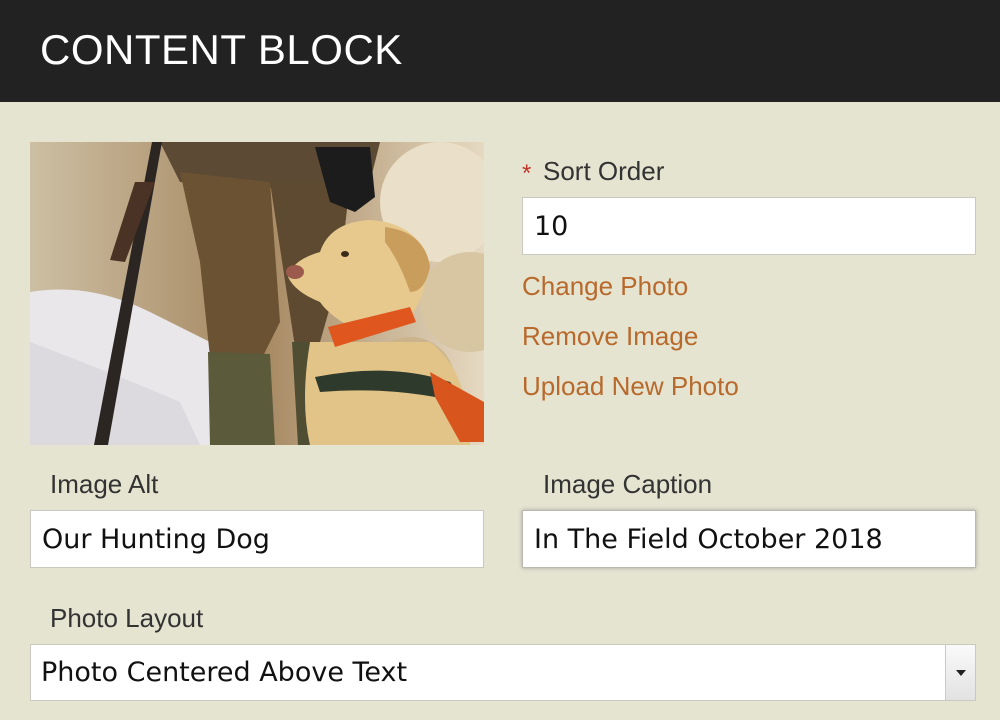 Image resolution: width=1000 pixels, height=720 pixels. What do you see at coordinates (500, 51) in the screenshot?
I see `page-header: CONTENT BLOCK` at bounding box center [500, 51].